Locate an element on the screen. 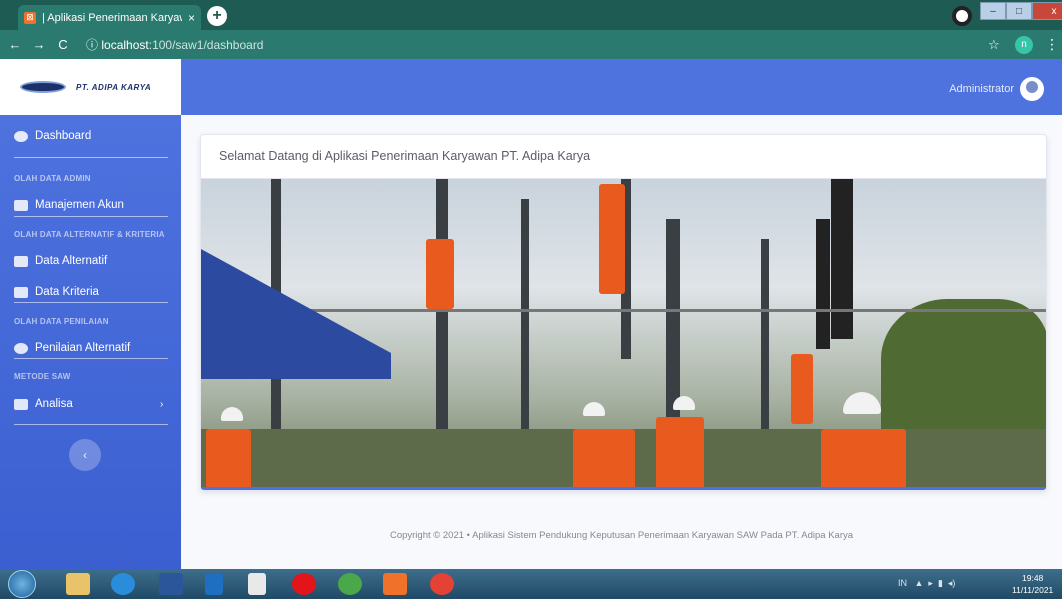 The image size is (1062, 599). sidebar-item-label: Penilaian Alternatif is located at coordinates (83, 348).